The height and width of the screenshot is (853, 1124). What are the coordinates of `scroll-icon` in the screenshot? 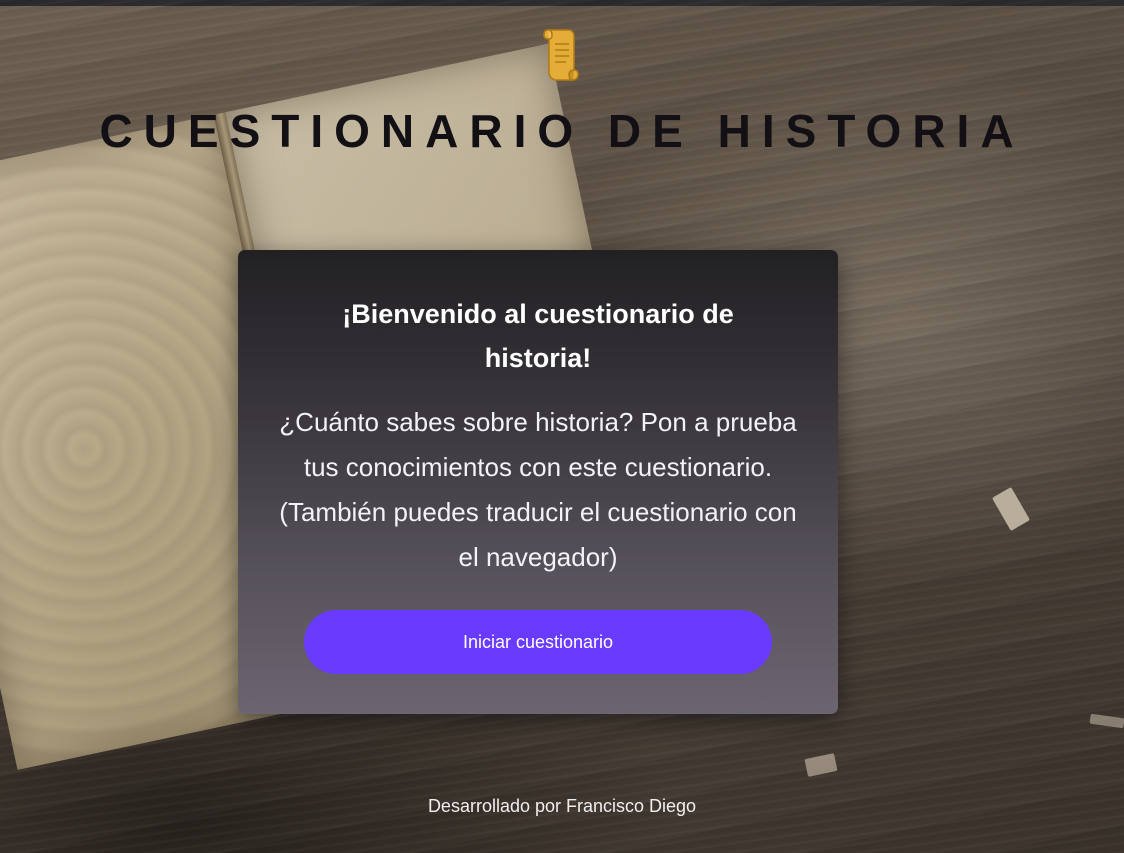 It's located at (562, 55).